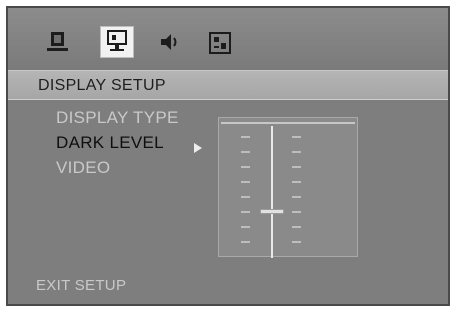 This screenshot has width=456, height=312. What do you see at coordinates (102, 85) in the screenshot?
I see `page-title: DISPLAY SETUP` at bounding box center [102, 85].